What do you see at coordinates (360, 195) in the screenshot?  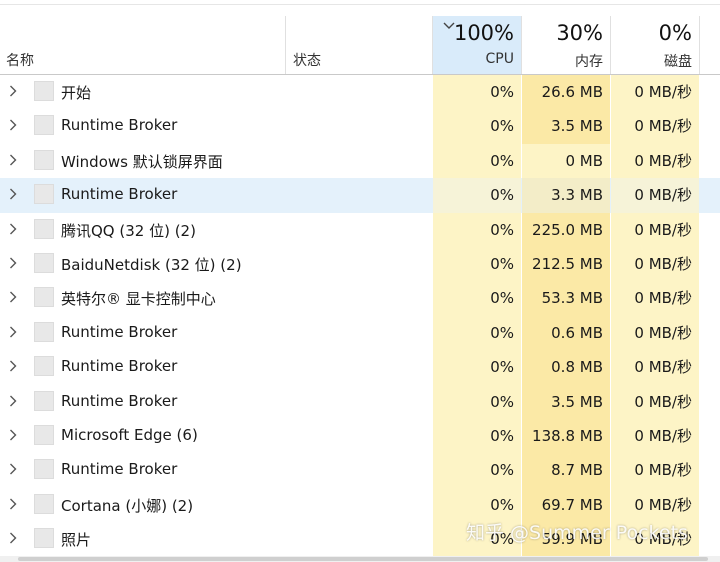 I see `process-row: Runtime Broker 0% 3.3 MB 0 MB/秒` at bounding box center [360, 195].